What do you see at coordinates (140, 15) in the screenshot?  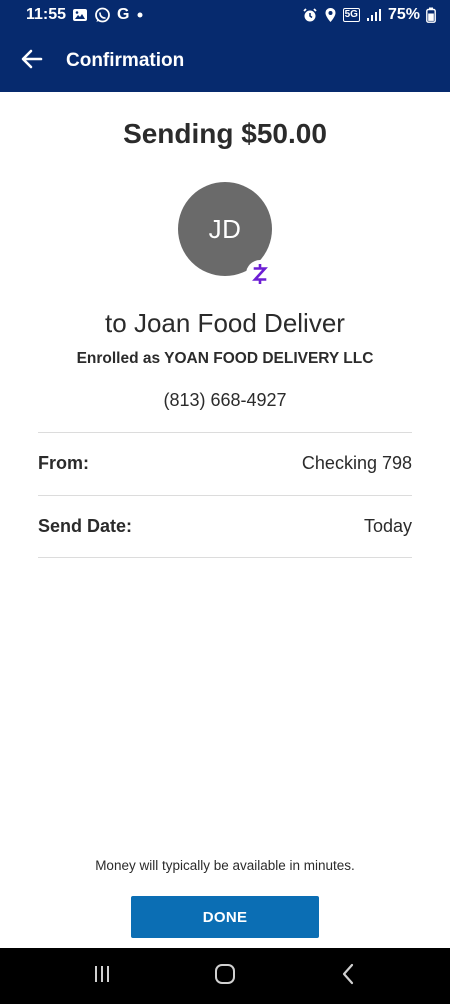 I see `dot-icon` at bounding box center [140, 15].